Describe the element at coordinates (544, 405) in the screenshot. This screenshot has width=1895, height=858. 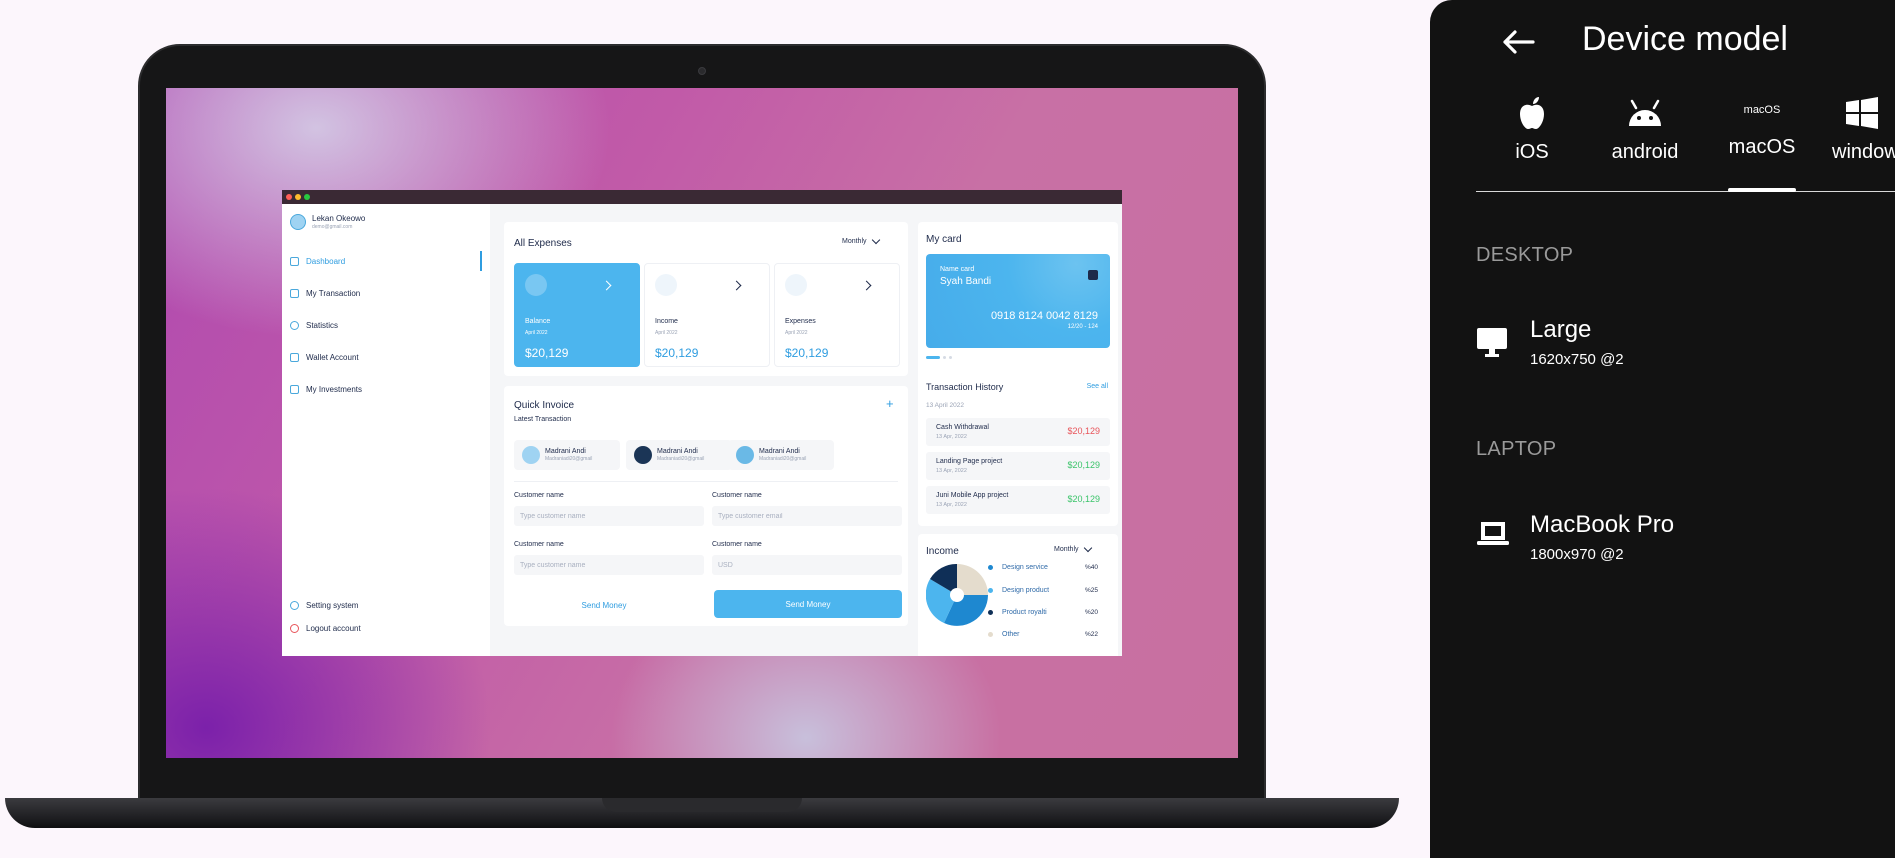
I see `invoice-title: Quick Invoice` at that location.